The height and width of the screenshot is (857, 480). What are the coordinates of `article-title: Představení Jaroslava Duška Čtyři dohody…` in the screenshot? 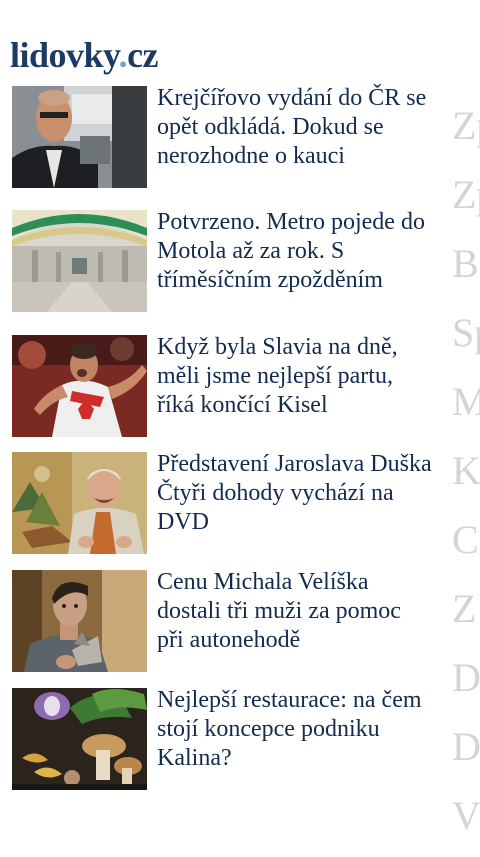 It's located at (294, 493).